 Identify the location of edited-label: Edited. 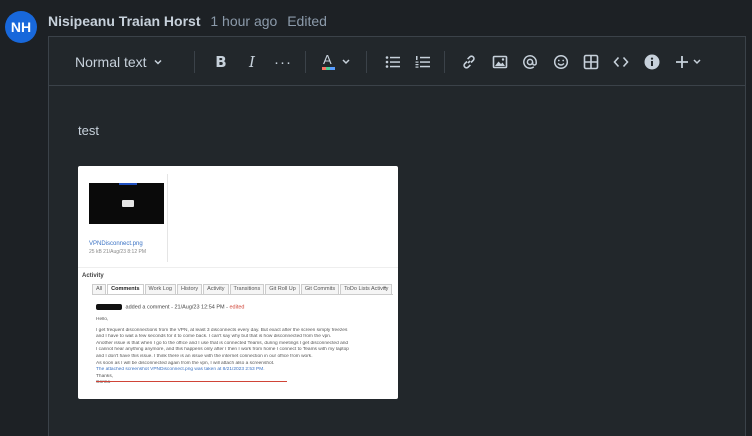
(307, 21).